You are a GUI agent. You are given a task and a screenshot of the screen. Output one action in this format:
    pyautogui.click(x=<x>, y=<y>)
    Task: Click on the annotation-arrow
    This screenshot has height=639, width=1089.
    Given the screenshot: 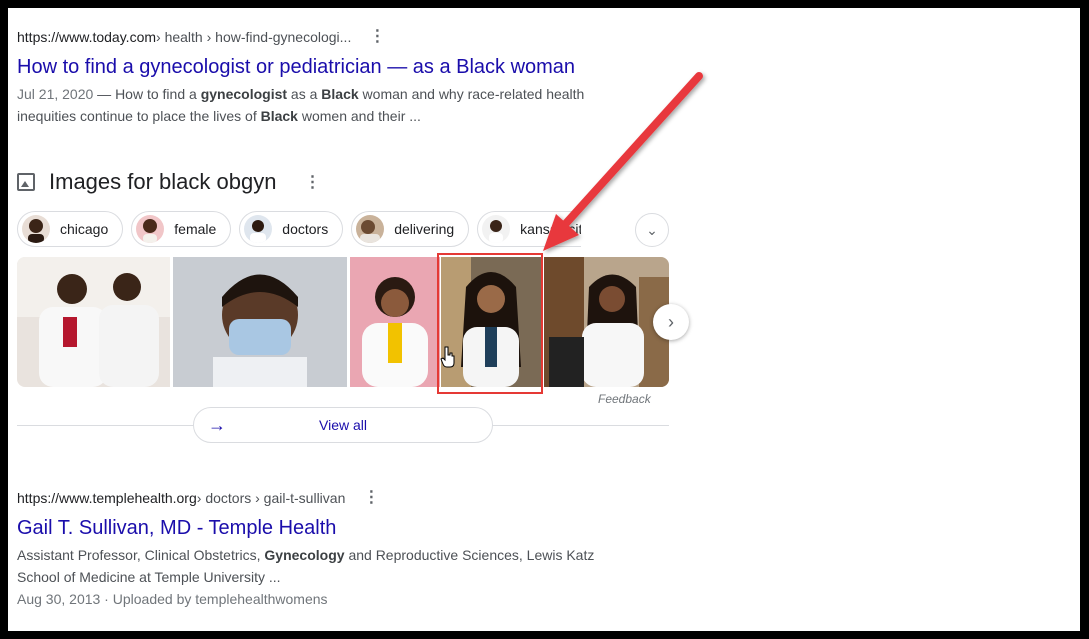 What is the action you would take?
    pyautogui.click(x=623, y=161)
    